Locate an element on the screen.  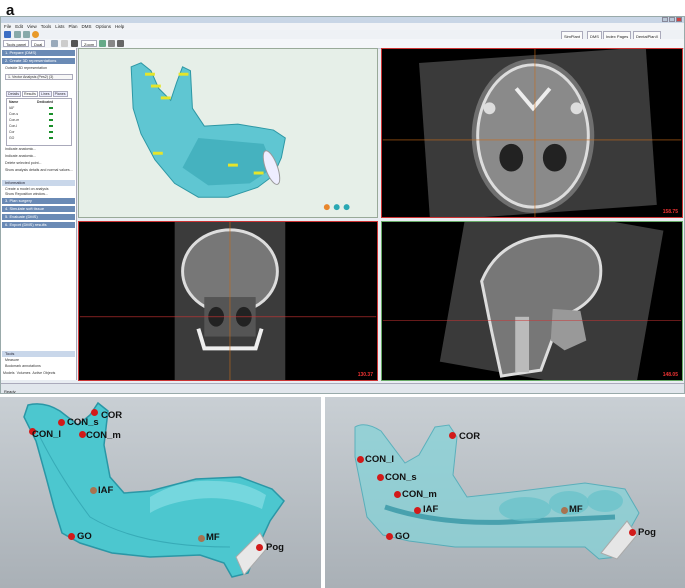
move-icon is located at coordinates (74, 43).